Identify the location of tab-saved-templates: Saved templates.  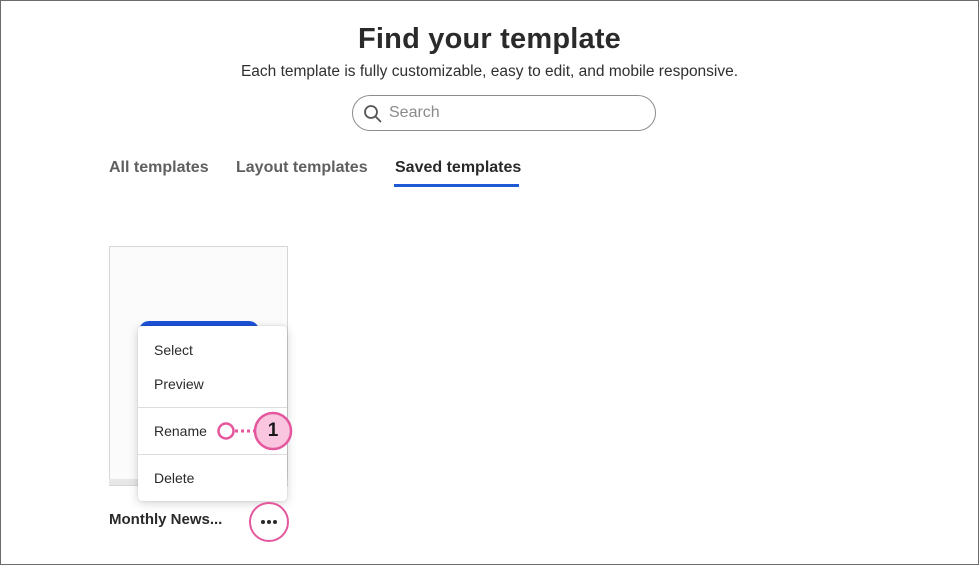
(458, 168).